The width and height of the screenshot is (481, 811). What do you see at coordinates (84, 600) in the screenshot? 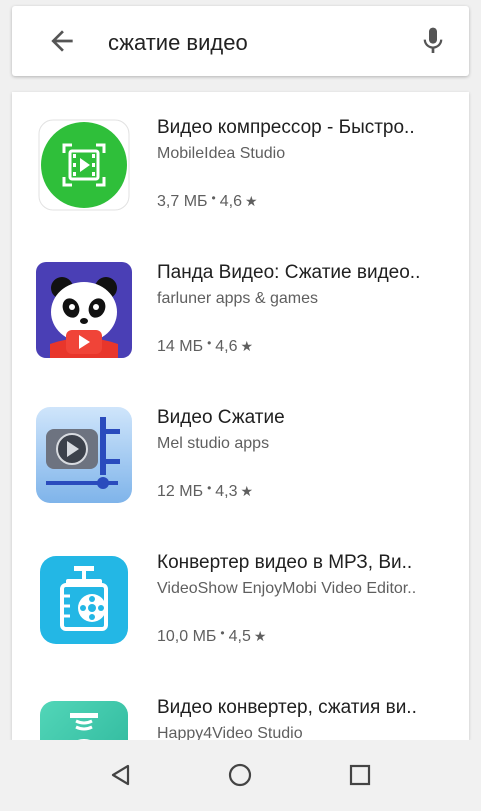
I see `video-converter-icon` at bounding box center [84, 600].